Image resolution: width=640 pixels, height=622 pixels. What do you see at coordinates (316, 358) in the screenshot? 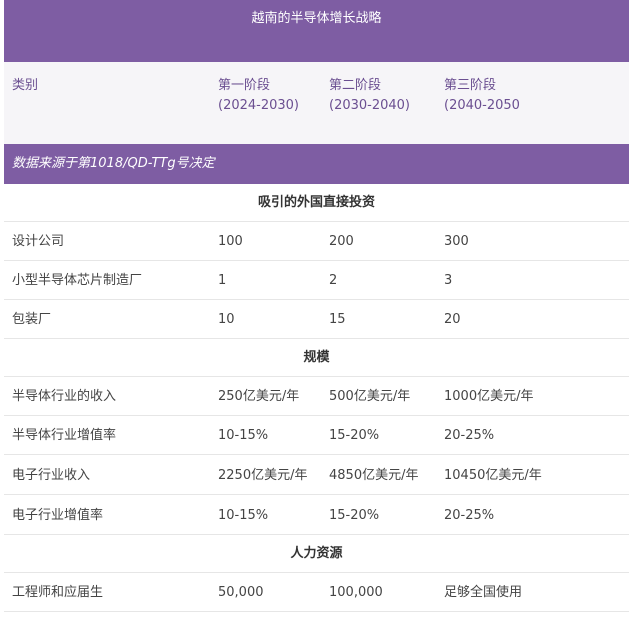
I see `section-title-scale: 规模` at bounding box center [316, 358].